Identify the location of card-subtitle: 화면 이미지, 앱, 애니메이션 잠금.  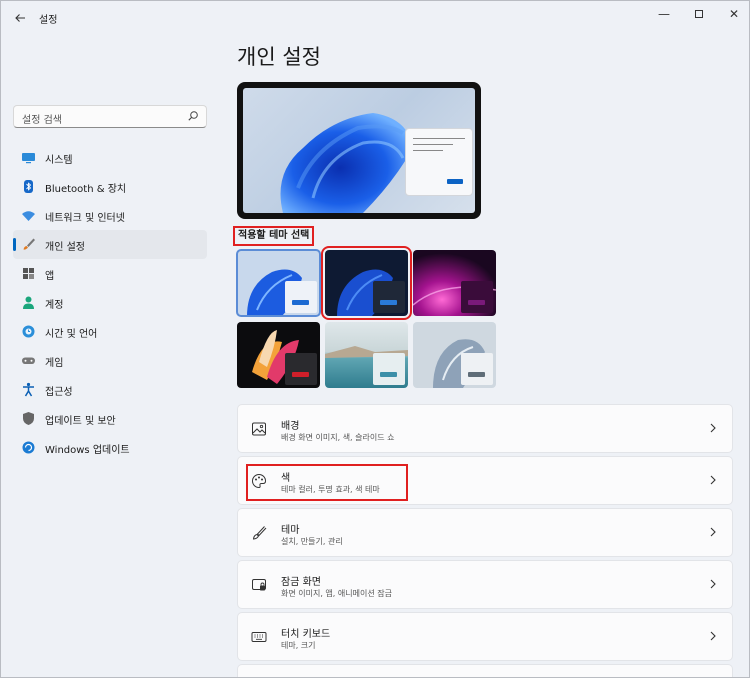
(336, 593).